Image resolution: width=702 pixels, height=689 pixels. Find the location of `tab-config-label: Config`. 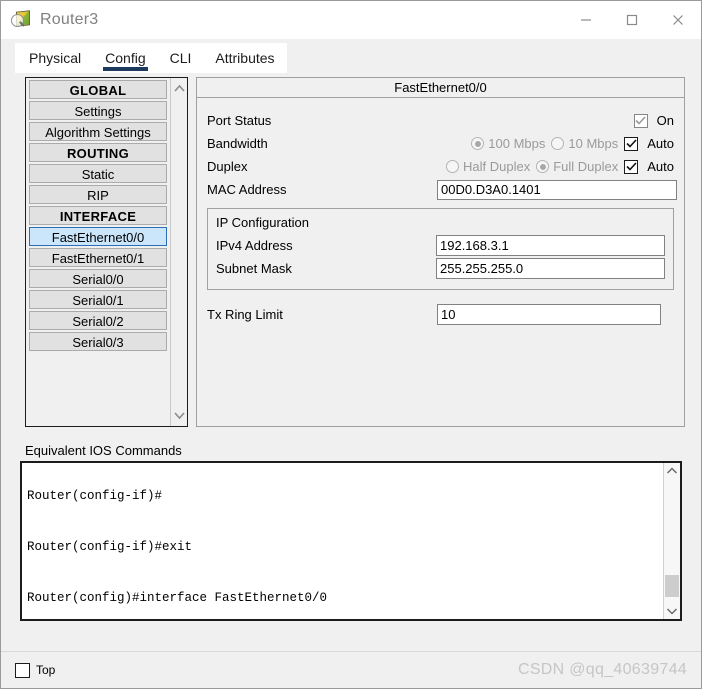

tab-config-label: Config is located at coordinates (125, 58).